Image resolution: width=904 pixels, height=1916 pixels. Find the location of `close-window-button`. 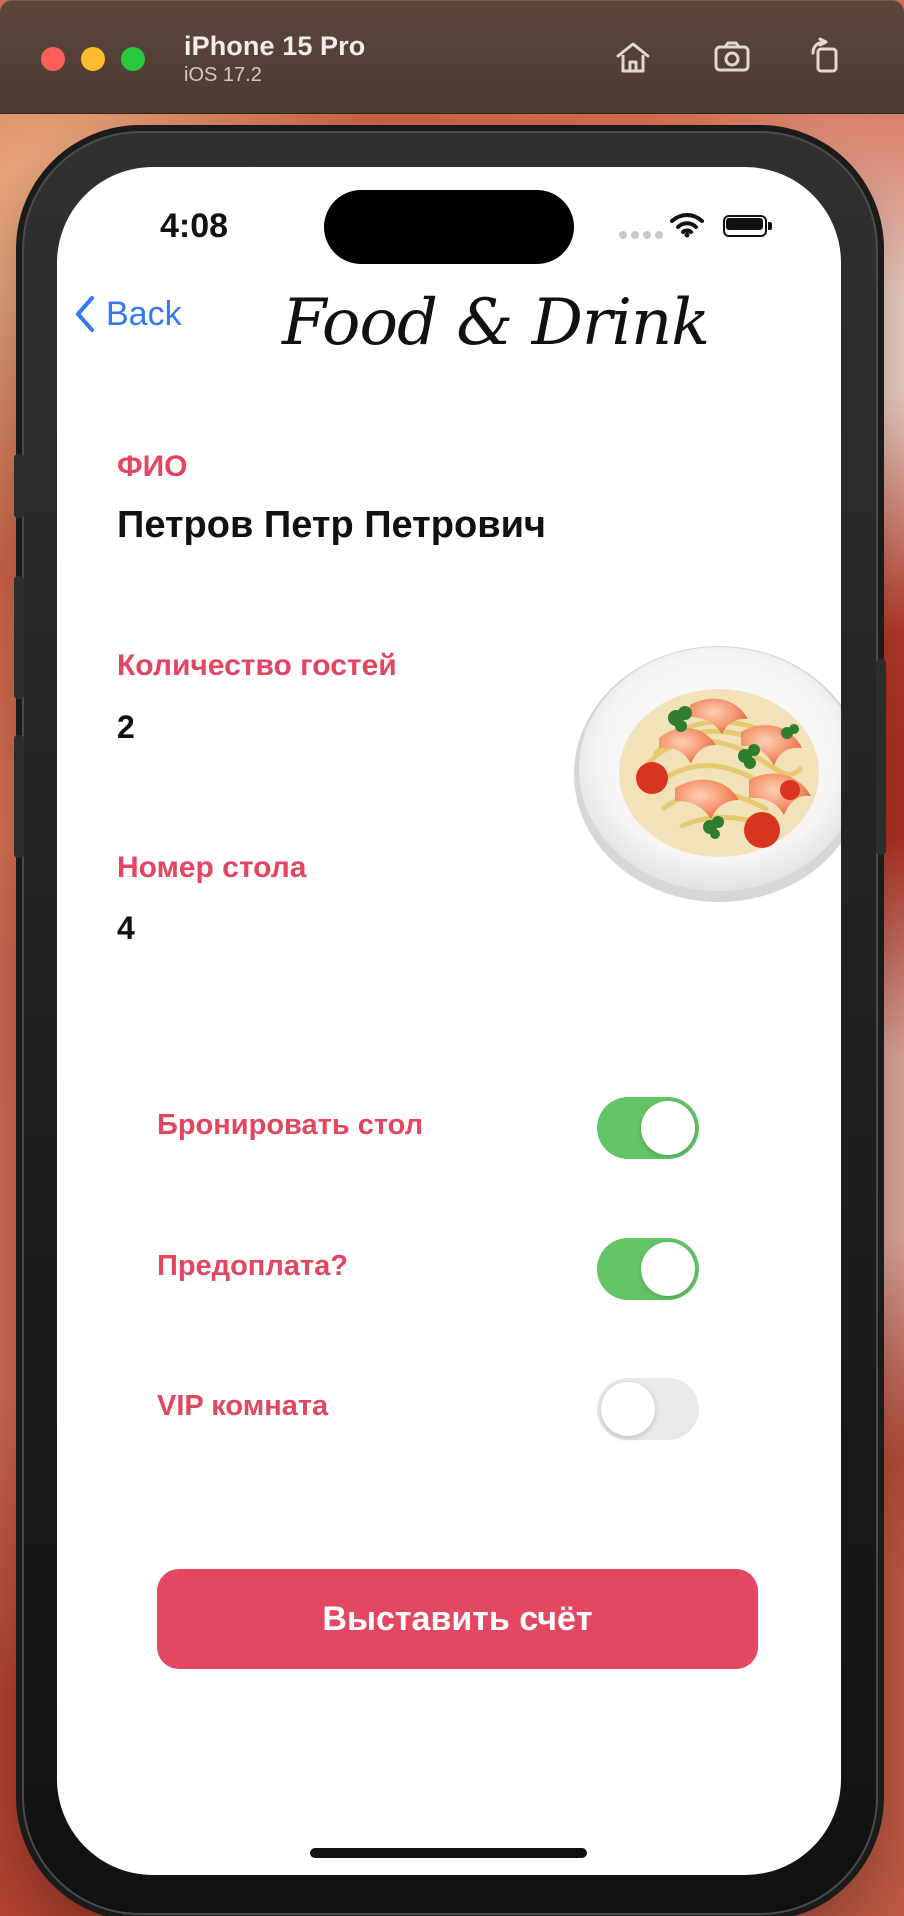

close-window-button is located at coordinates (53, 59).